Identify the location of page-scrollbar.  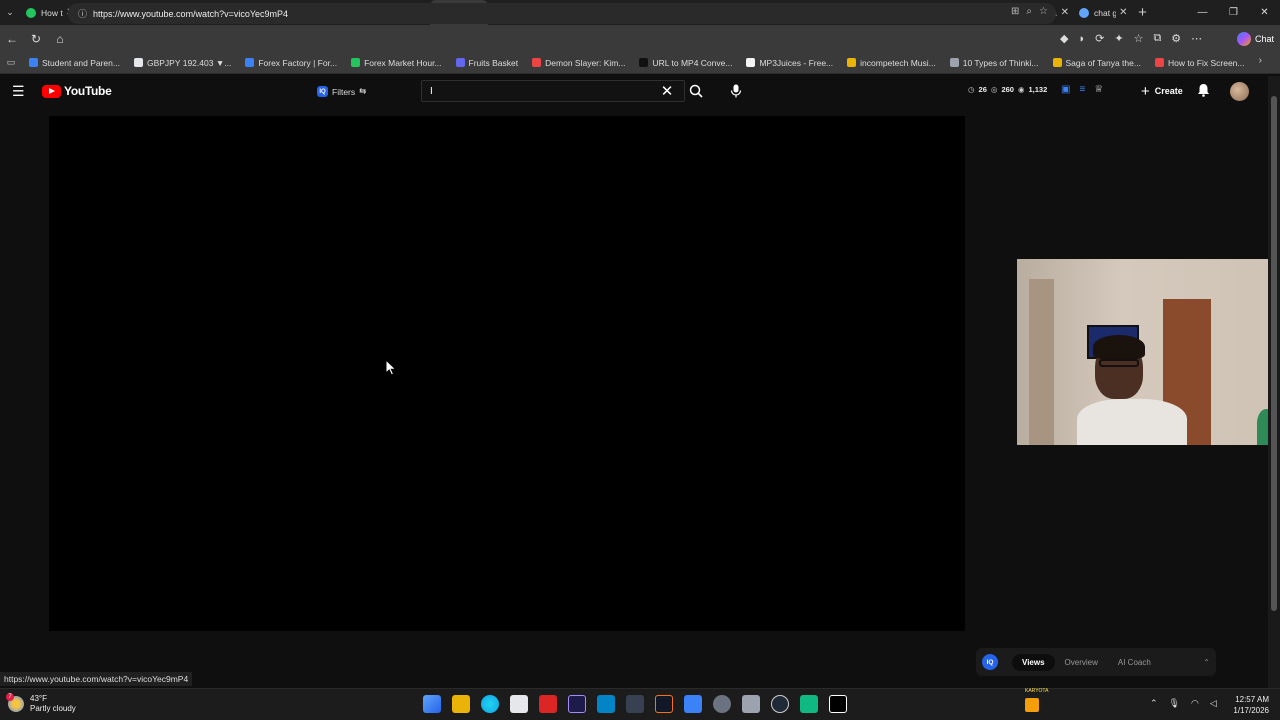
(1274, 382).